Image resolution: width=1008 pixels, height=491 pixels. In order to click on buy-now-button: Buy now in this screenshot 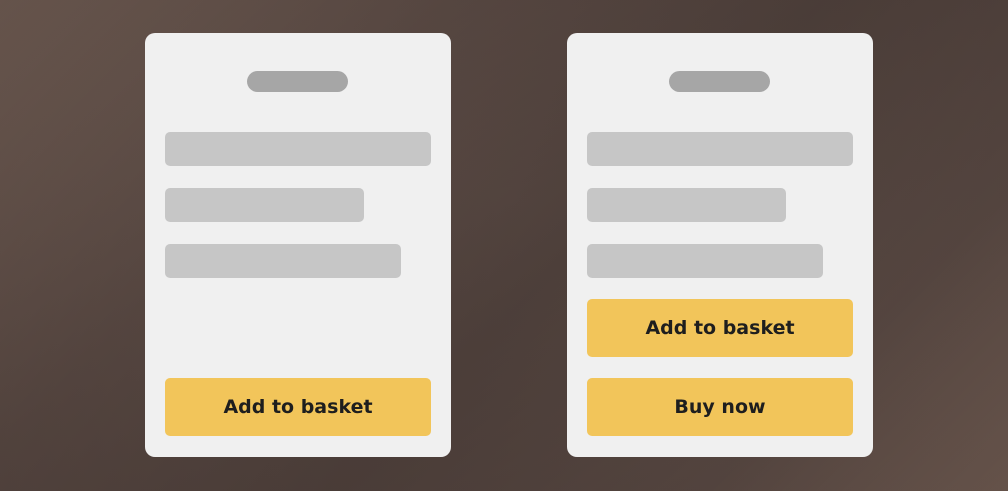, I will do `click(720, 407)`.